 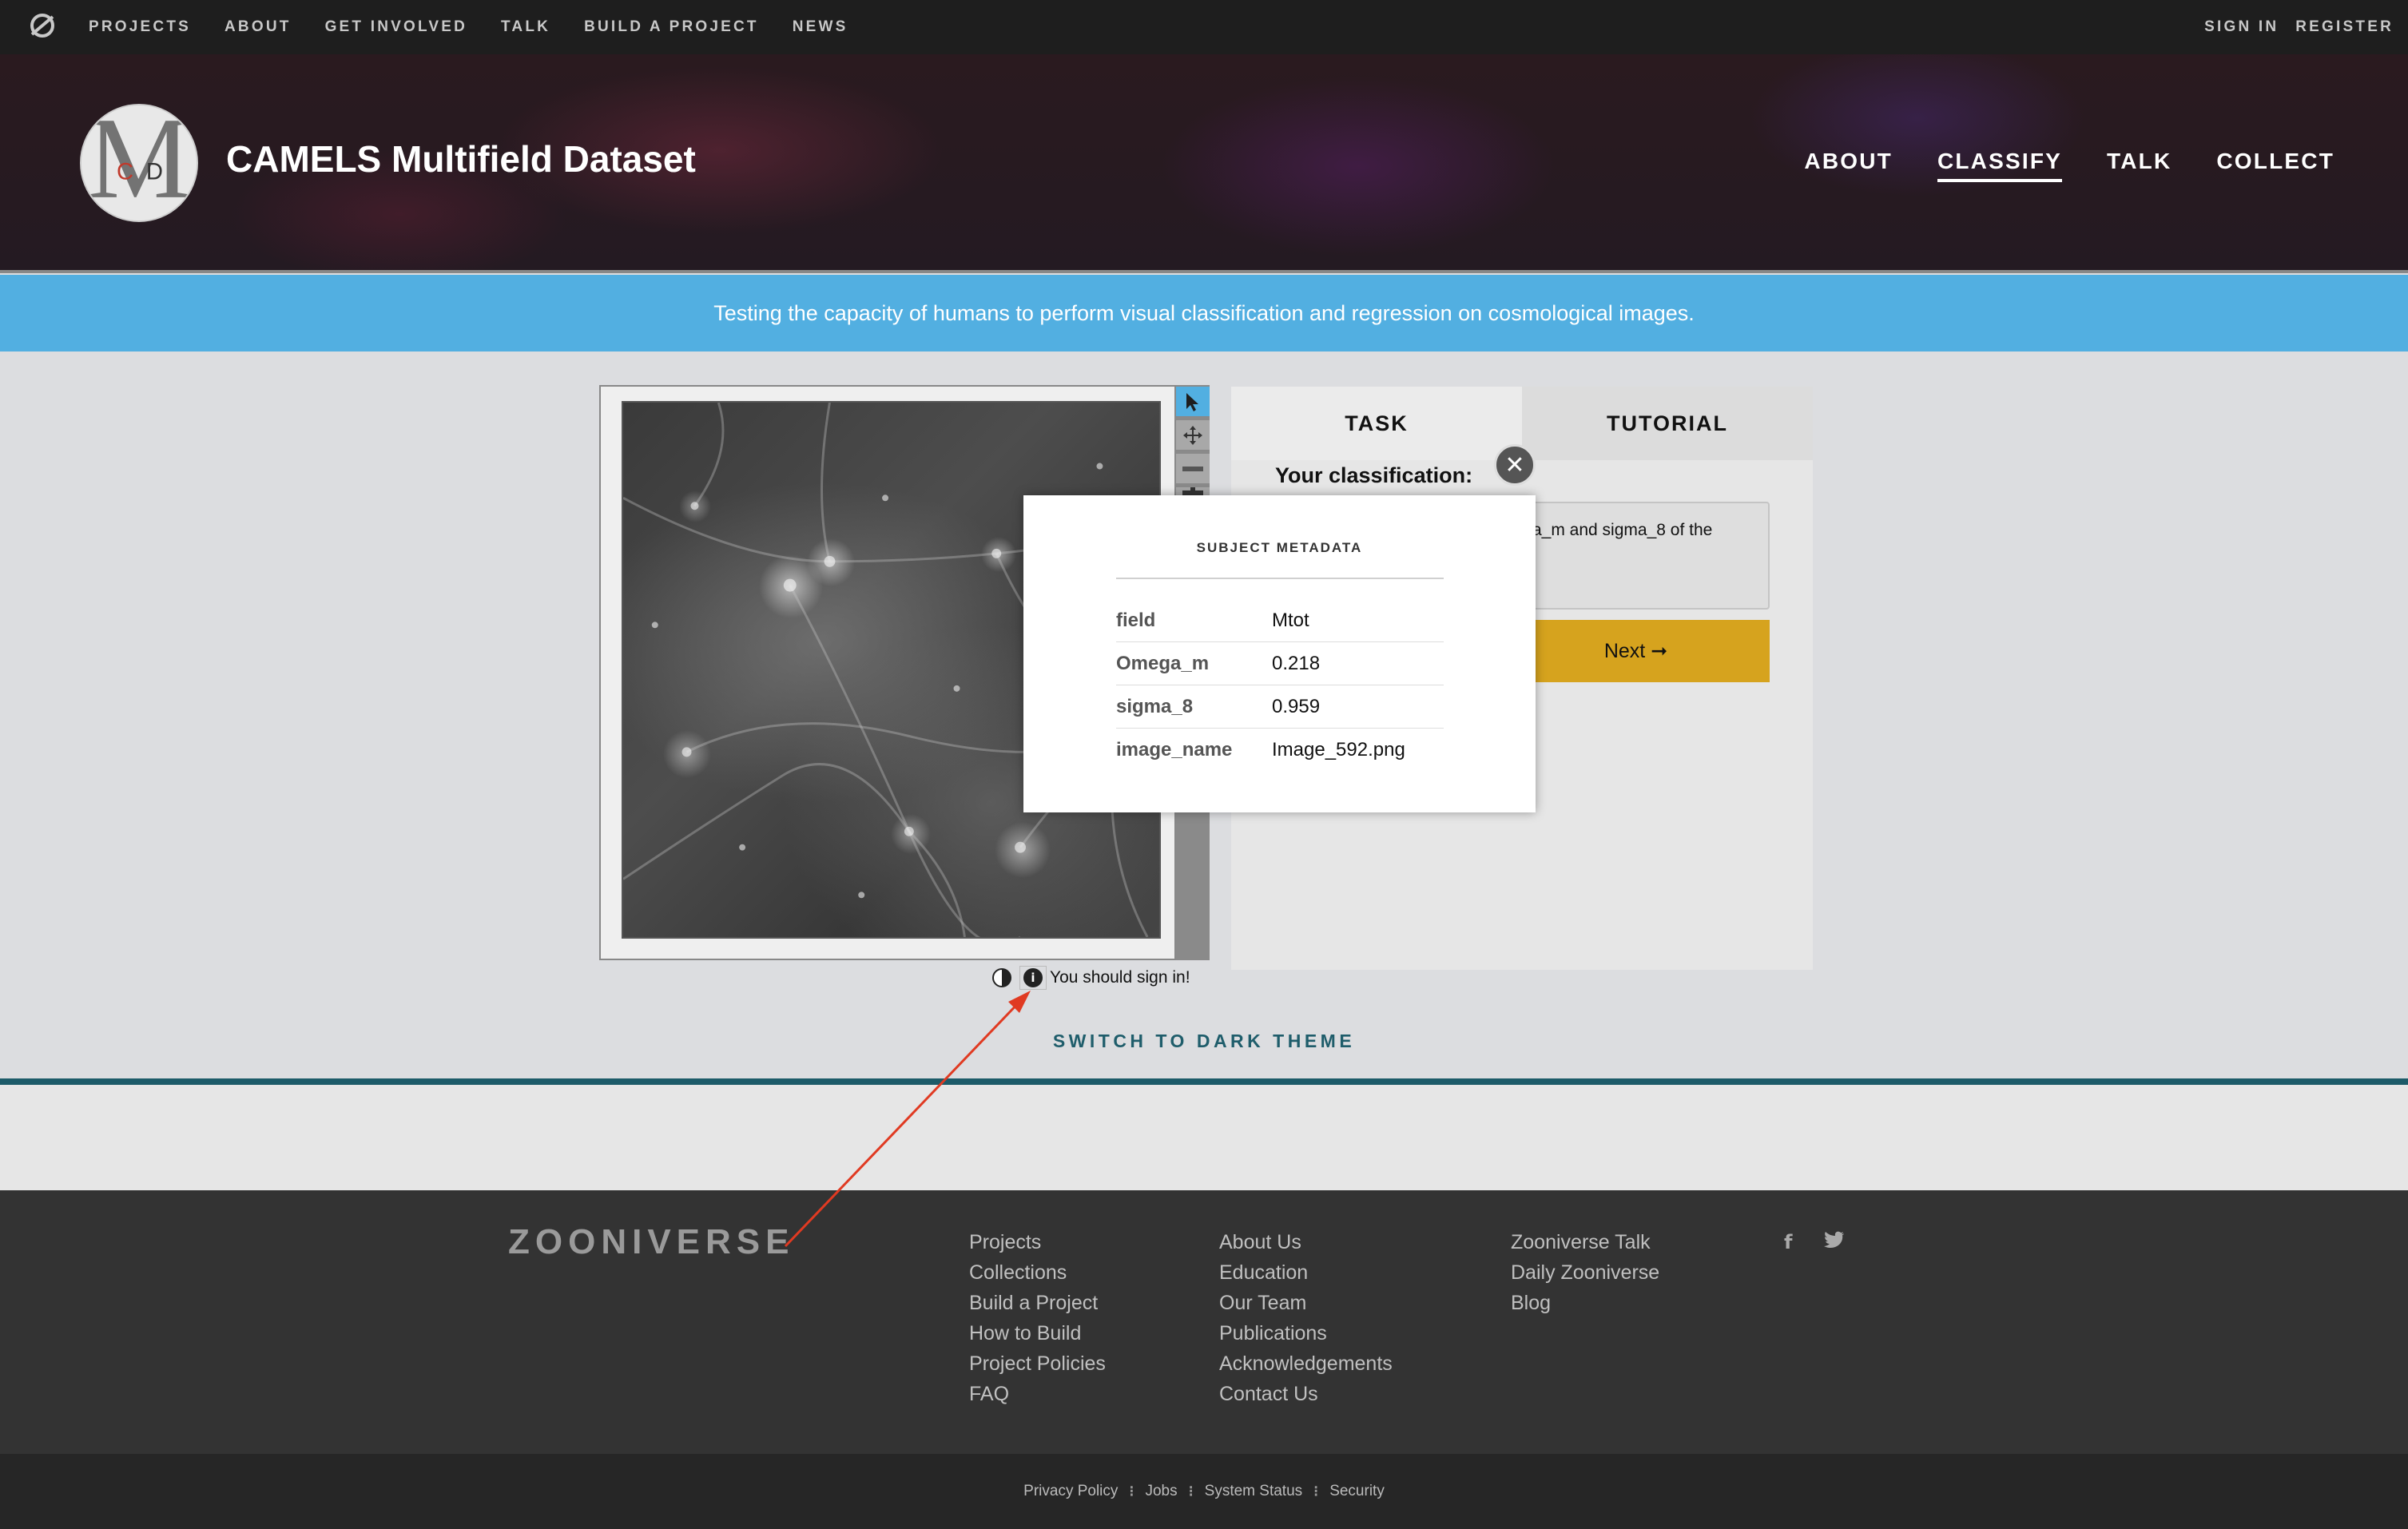 I want to click on sign-in-link: SIGN IN, so click(x=2241, y=27).